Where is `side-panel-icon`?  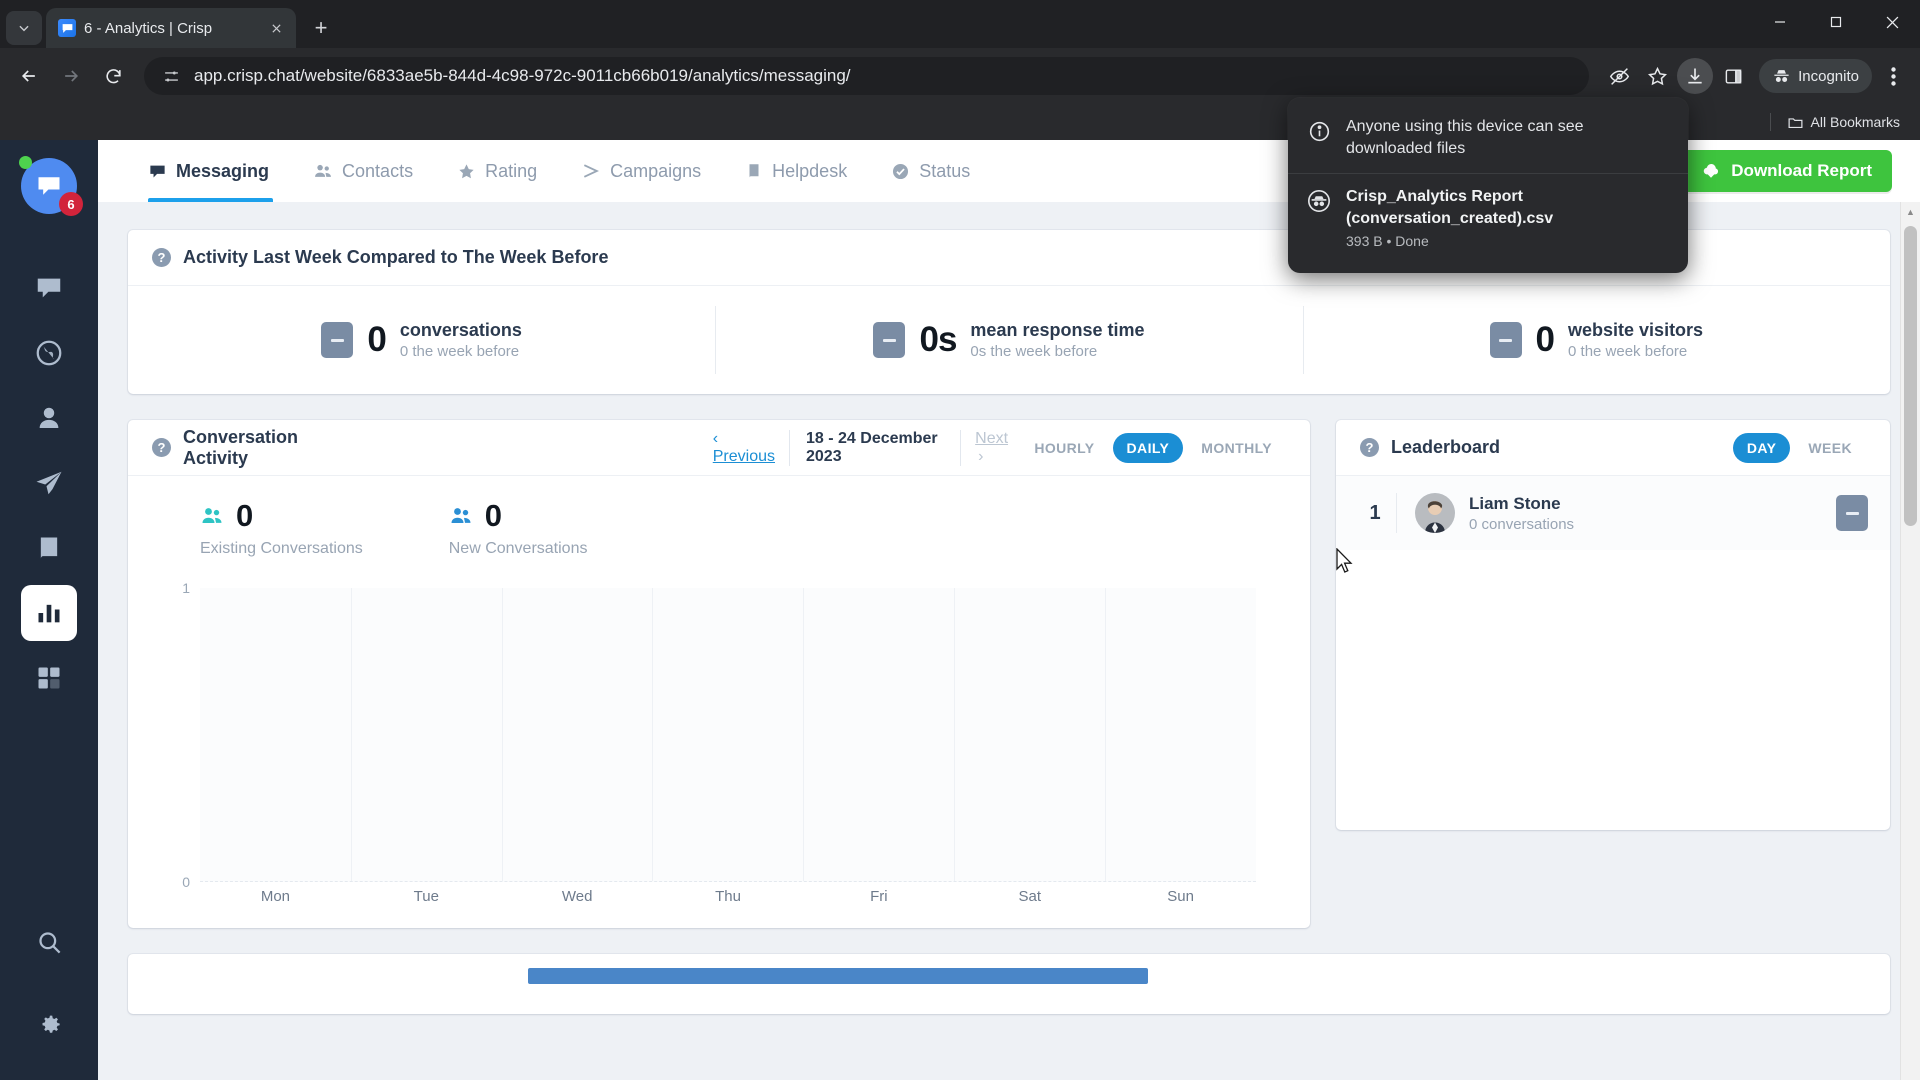
side-panel-icon is located at coordinates (1733, 76).